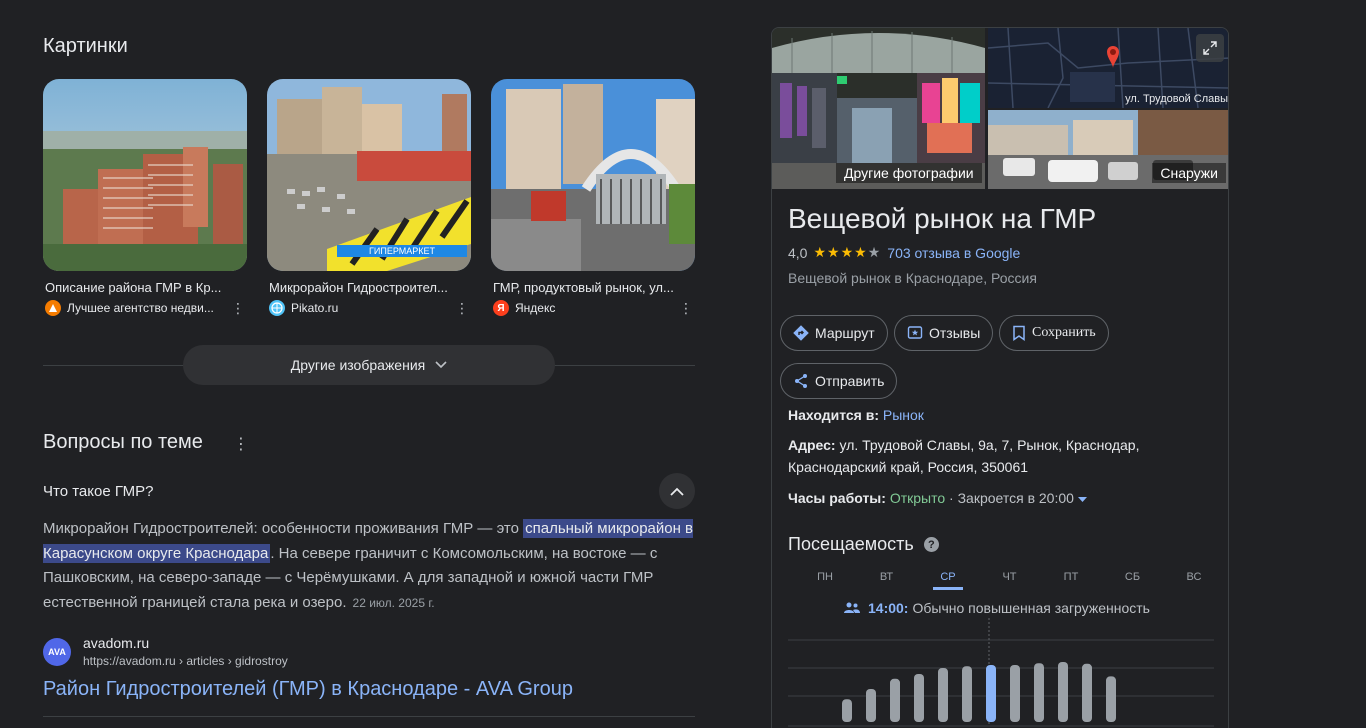 The width and height of the screenshot is (1366, 728). Describe the element at coordinates (1108, 68) in the screenshot. I see `map-thumbnail: ул. Трудовой Славы` at that location.